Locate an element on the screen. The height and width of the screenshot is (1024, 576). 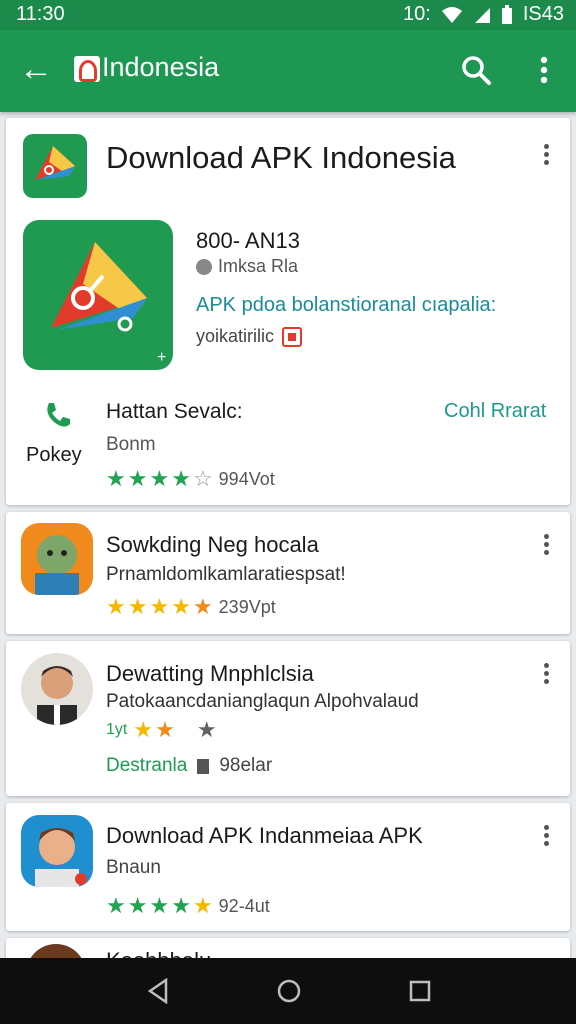
app4-rating-count: 92-4ut is located at coordinates (244, 905).